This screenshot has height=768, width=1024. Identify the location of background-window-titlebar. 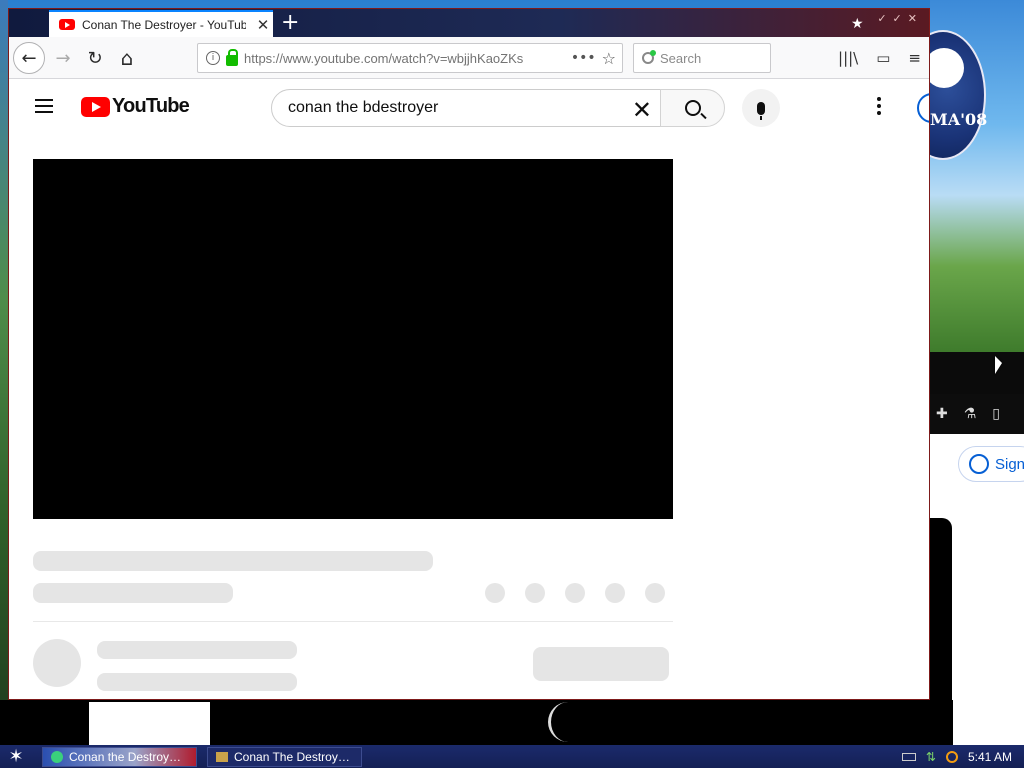
(977, 373).